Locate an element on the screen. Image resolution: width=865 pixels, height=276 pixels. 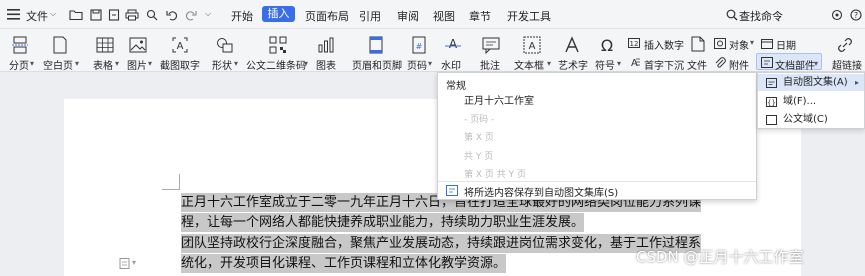
symbol-icon: Ω is located at coordinates (607, 45).